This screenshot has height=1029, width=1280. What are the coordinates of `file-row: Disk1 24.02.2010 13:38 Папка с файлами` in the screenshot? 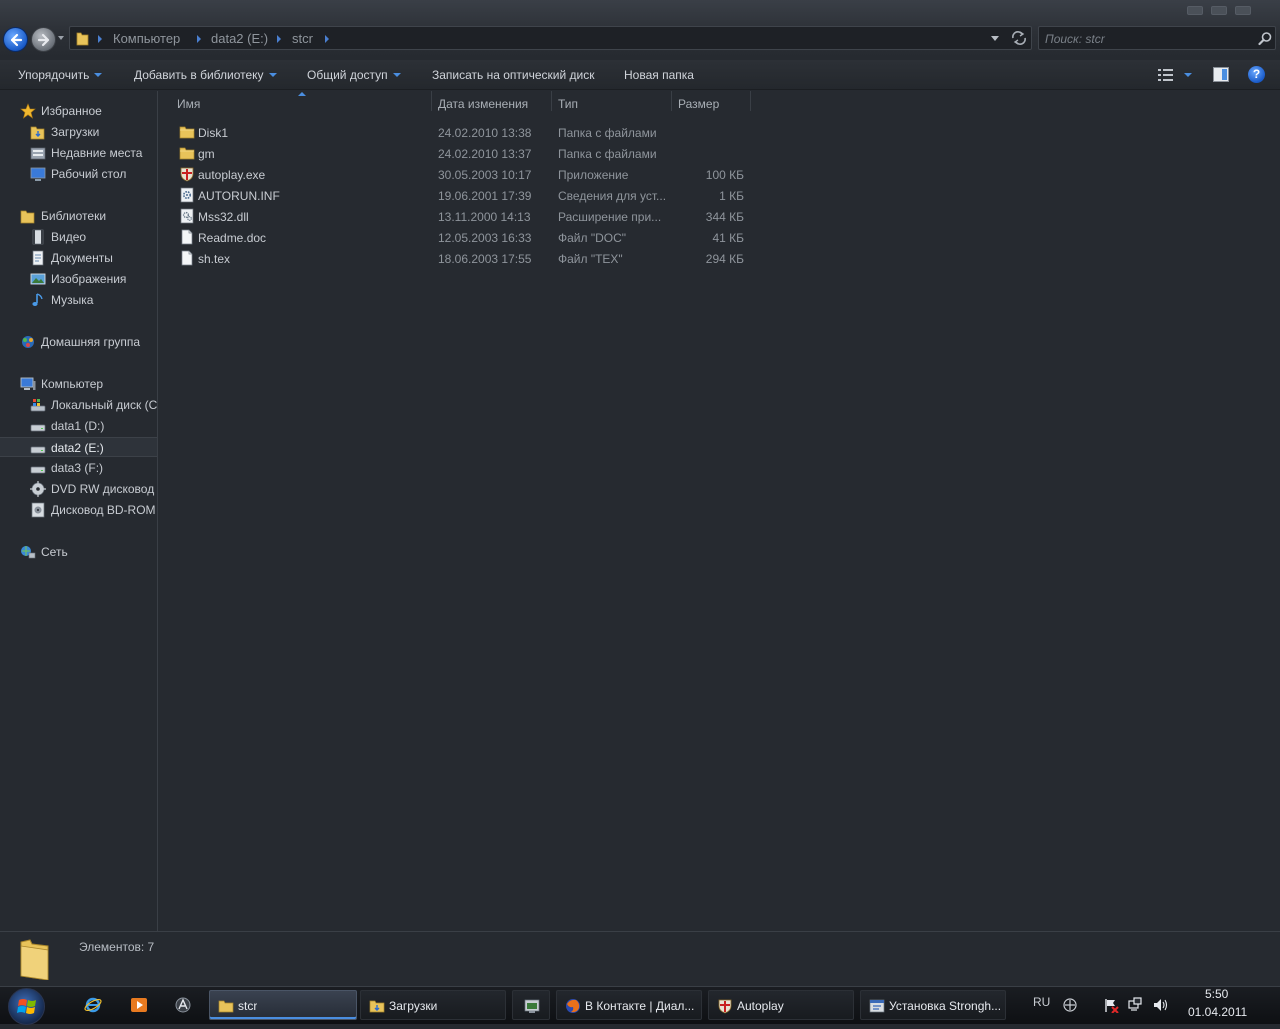 It's located at (467, 132).